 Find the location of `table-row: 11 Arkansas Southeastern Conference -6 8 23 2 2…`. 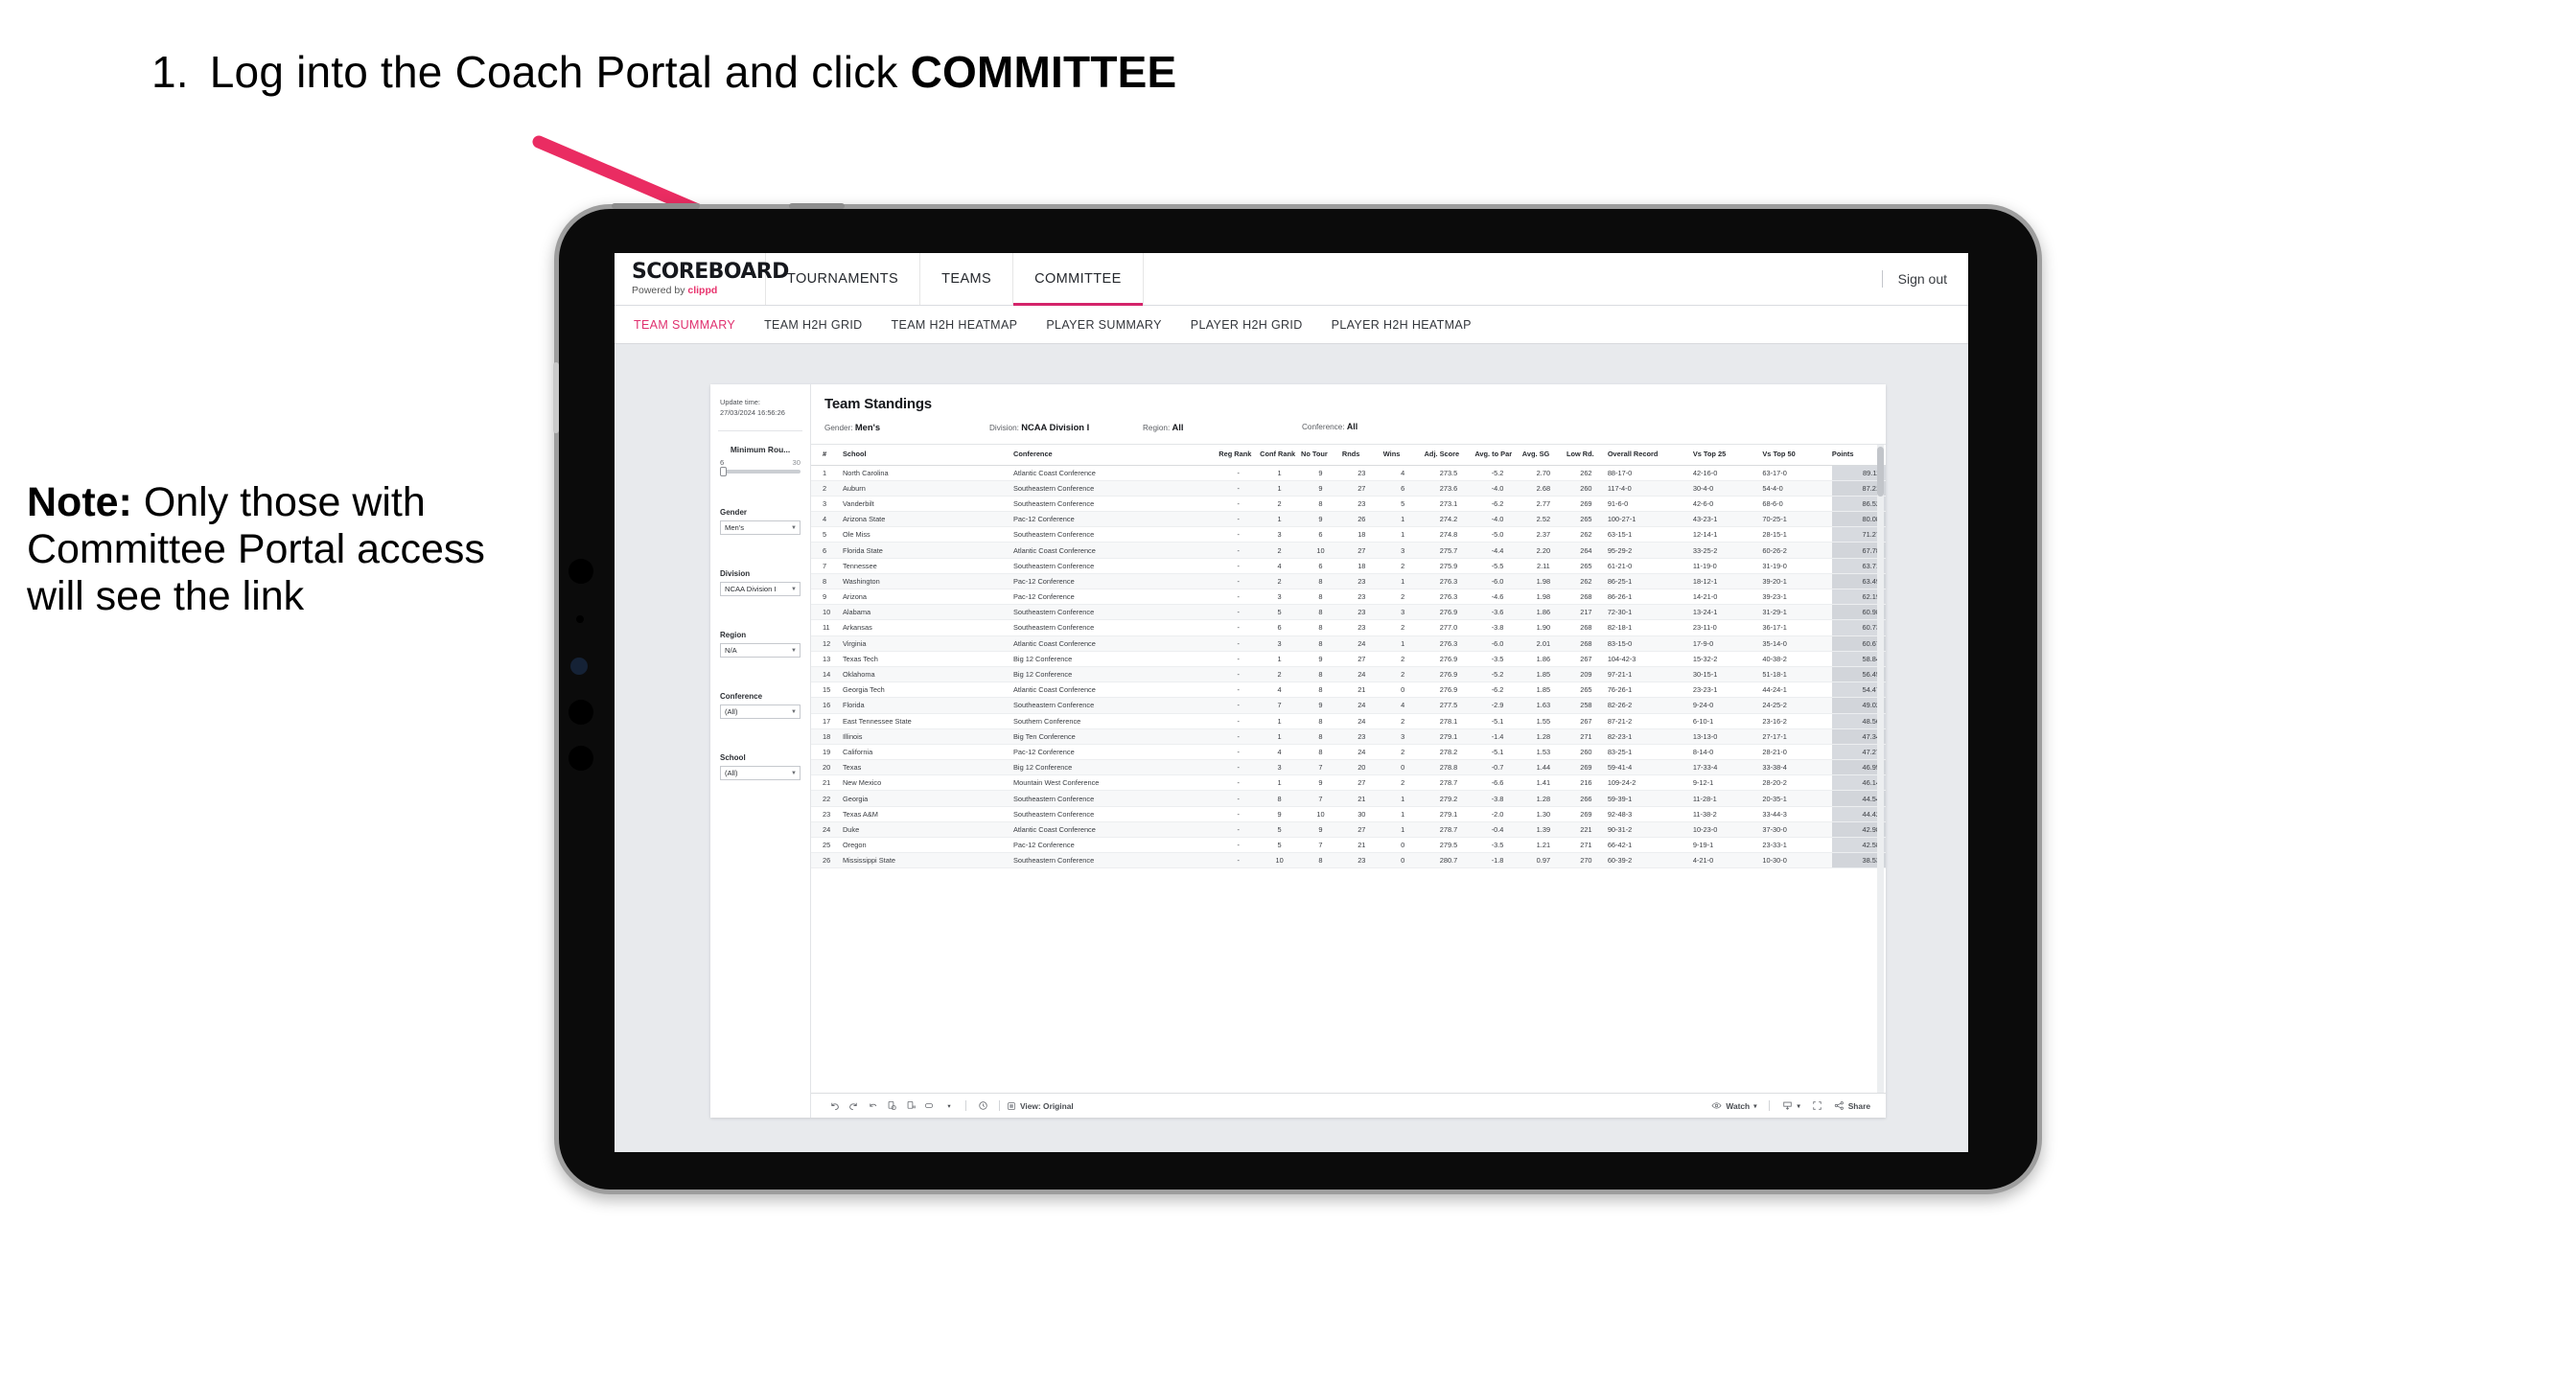

table-row: 11 Arkansas Southeastern Conference -6 8 23 2 2… is located at coordinates (1348, 628).